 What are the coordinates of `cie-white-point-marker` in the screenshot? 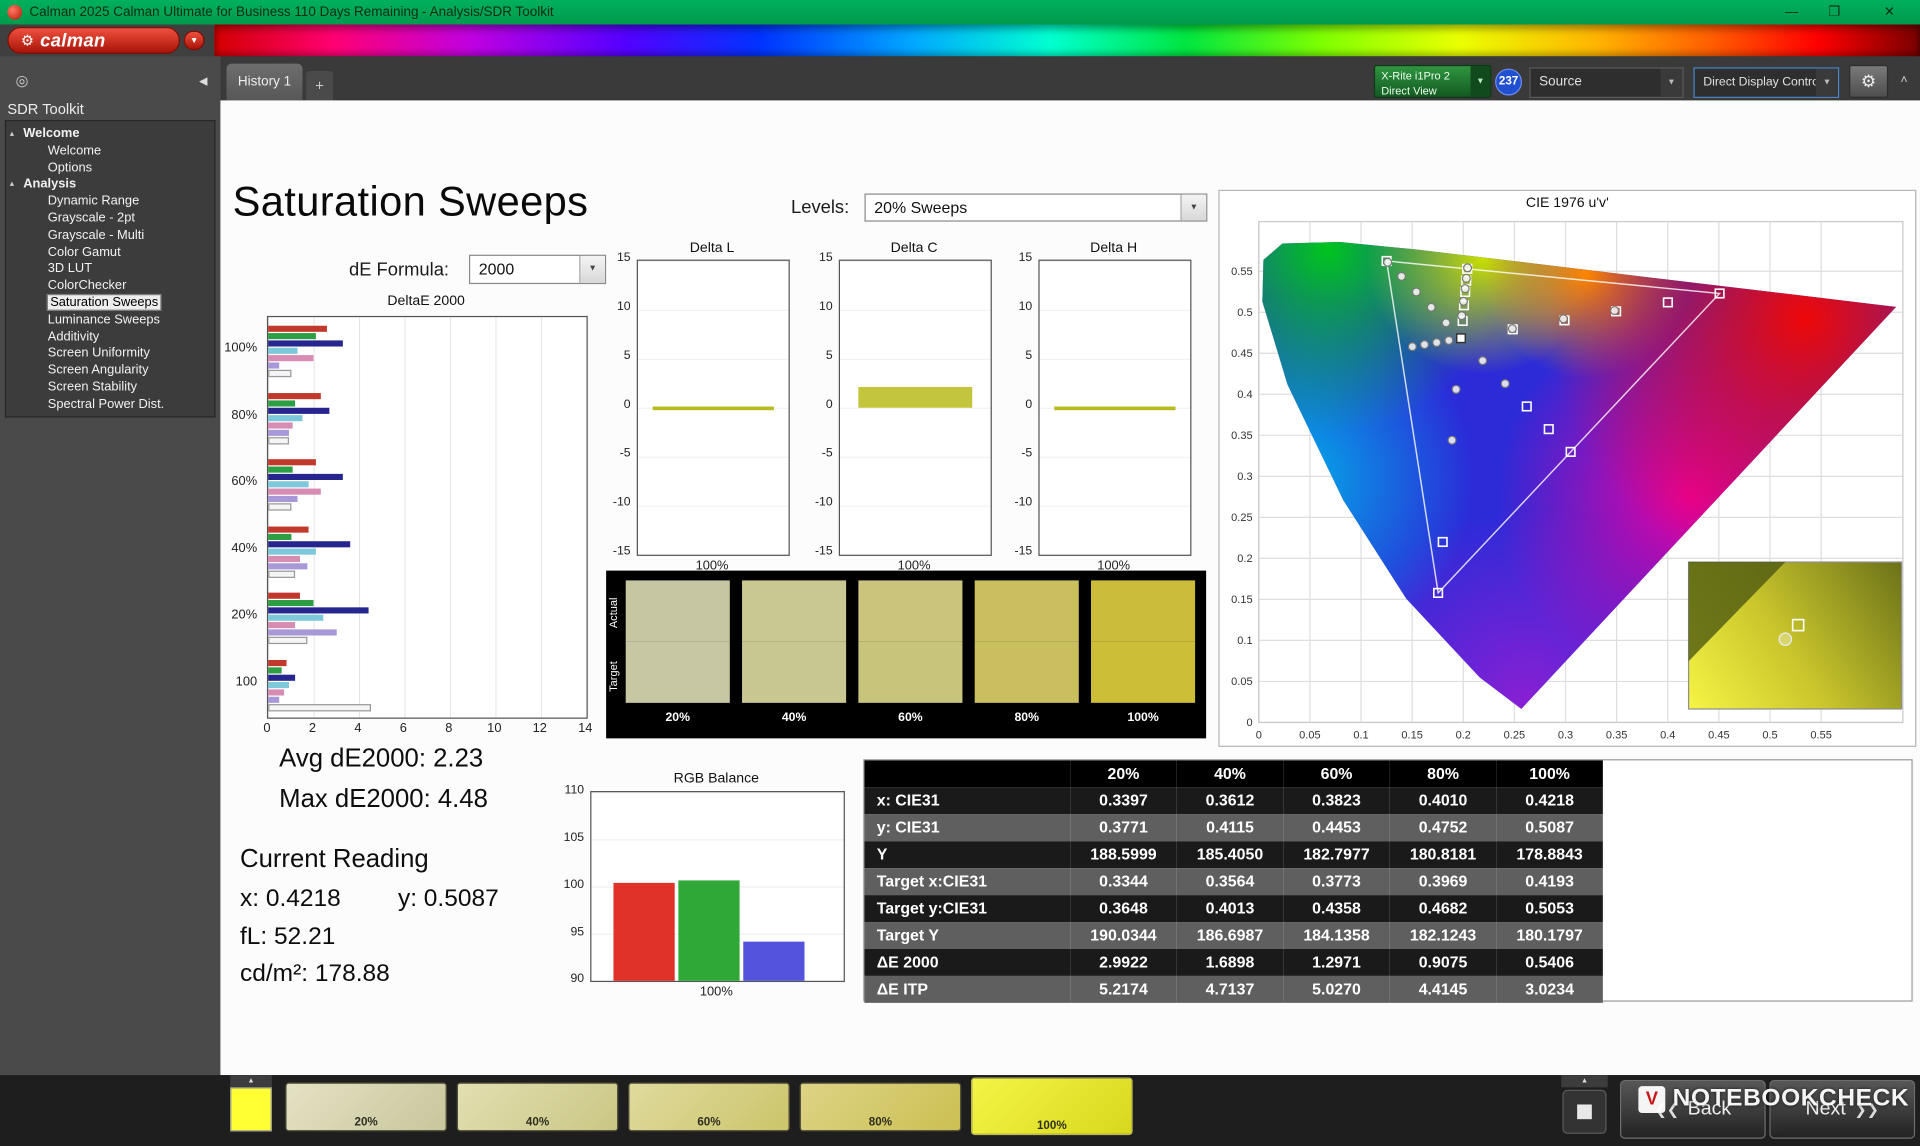 It's located at (1461, 338).